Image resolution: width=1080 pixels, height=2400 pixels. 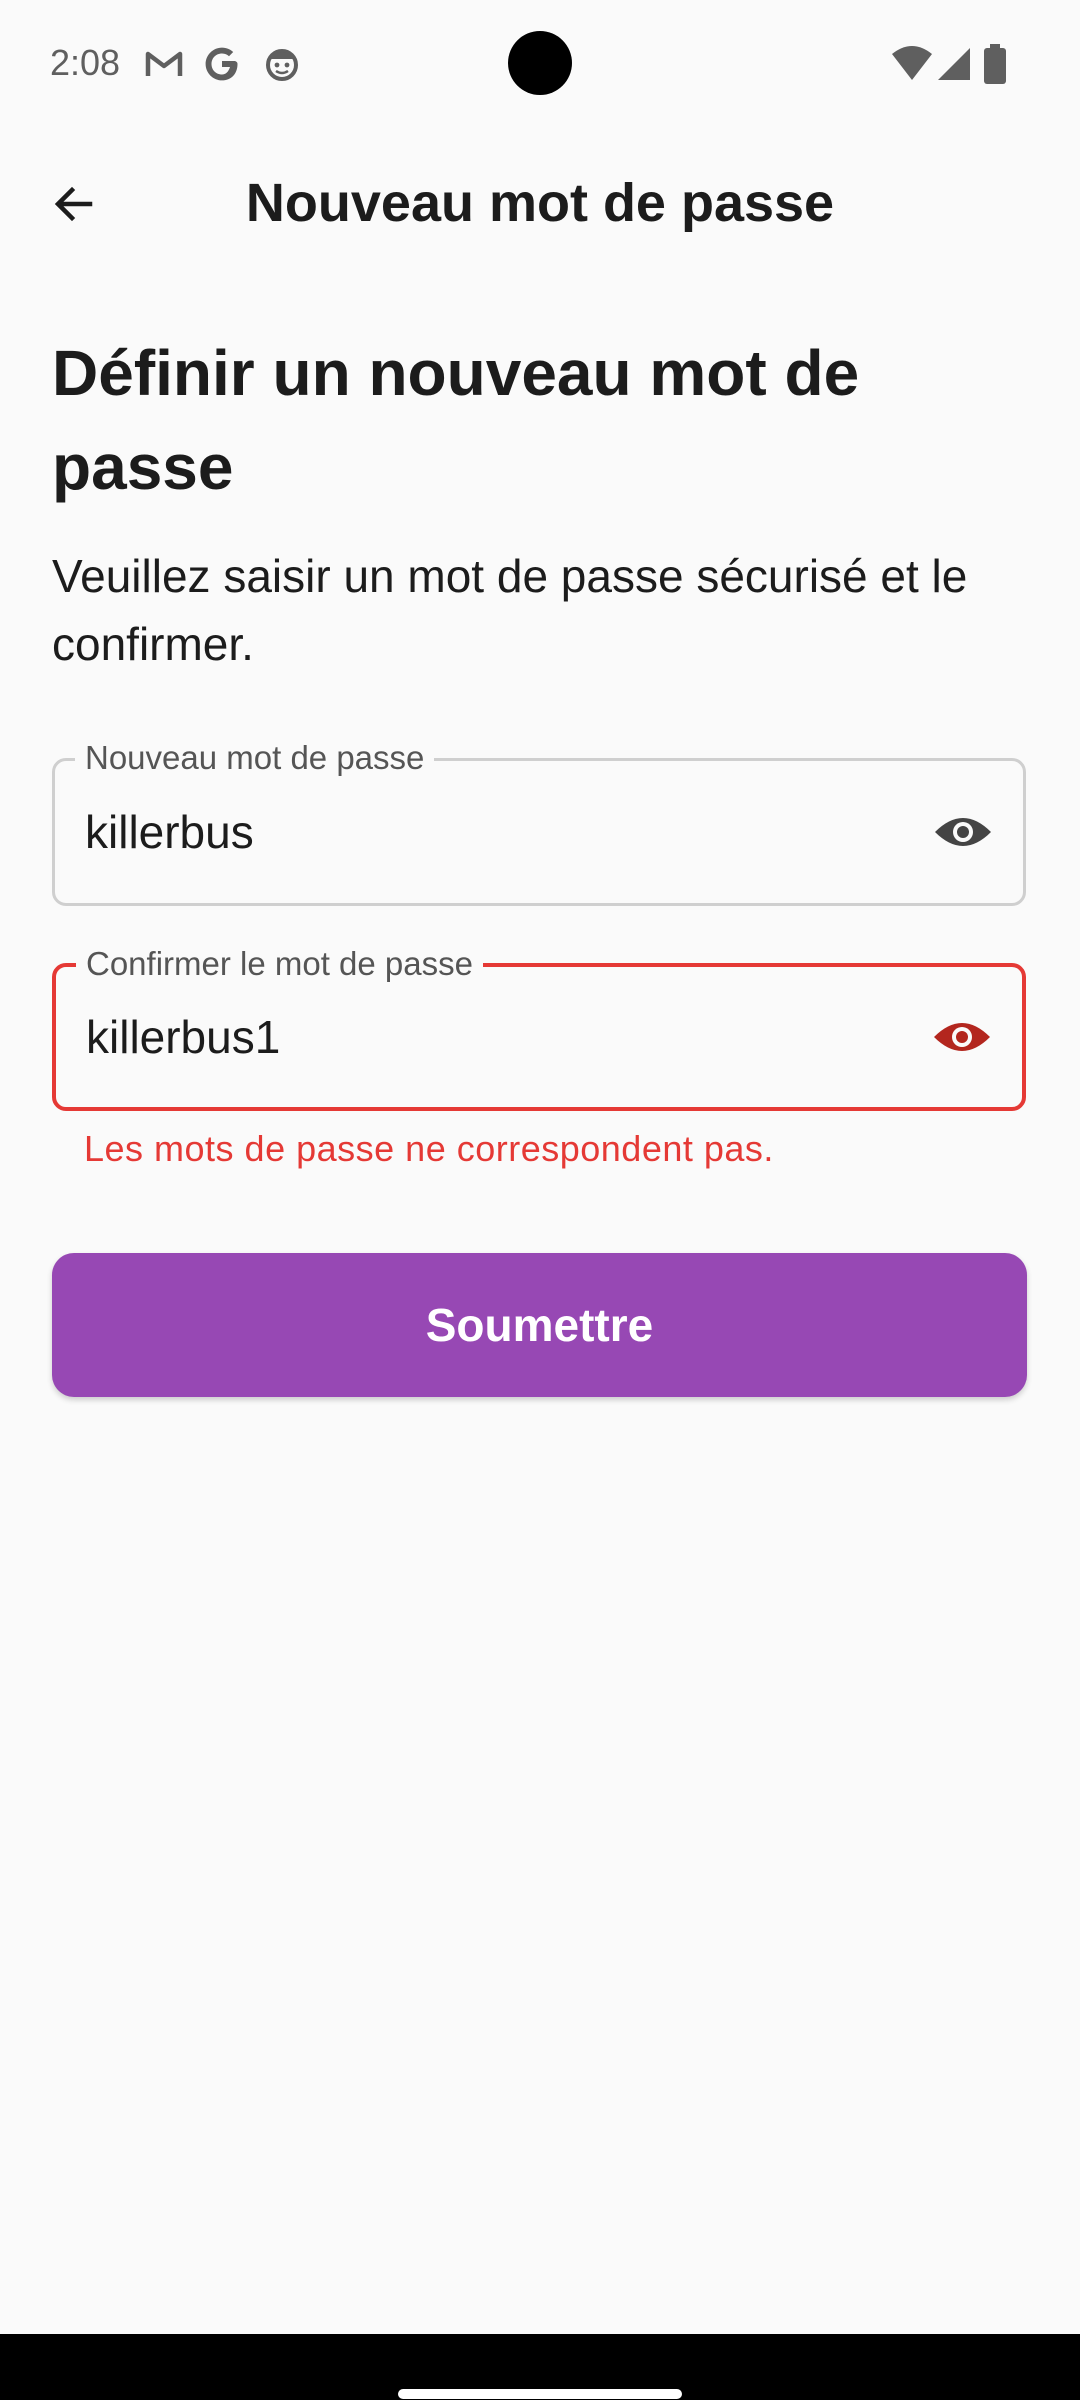 I want to click on submit-button: Soumettre, so click(x=539, y=1325).